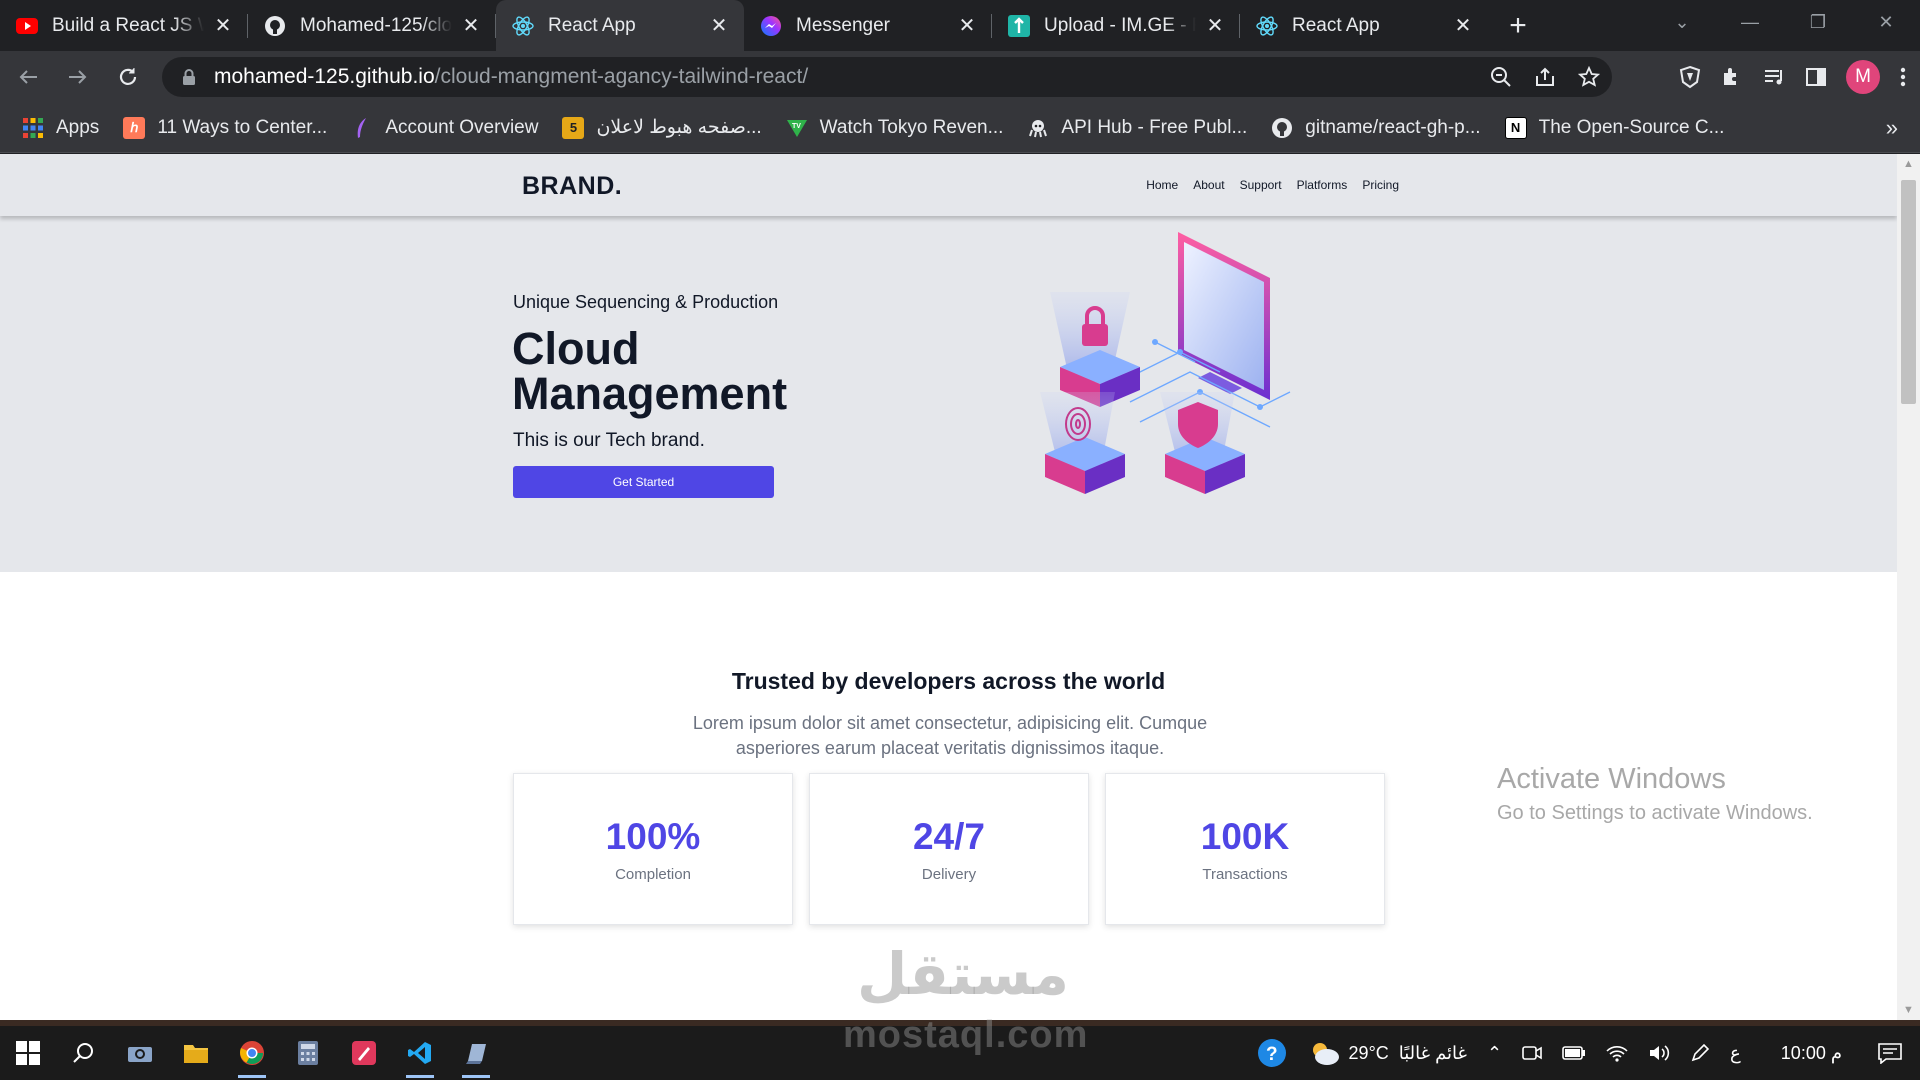  What do you see at coordinates (324, 76) in the screenshot?
I see `url-host: mohamed-125.github.io` at bounding box center [324, 76].